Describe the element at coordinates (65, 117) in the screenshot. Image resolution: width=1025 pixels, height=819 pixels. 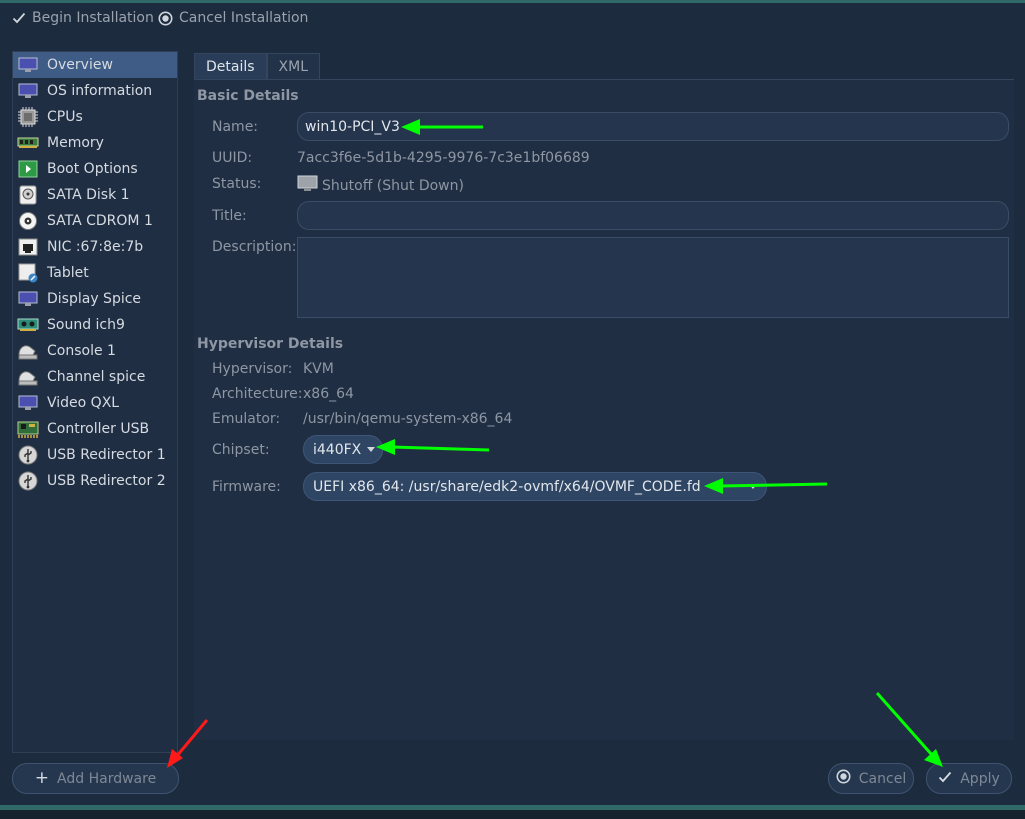
I see `sidebar-item-label: CPUs` at that location.